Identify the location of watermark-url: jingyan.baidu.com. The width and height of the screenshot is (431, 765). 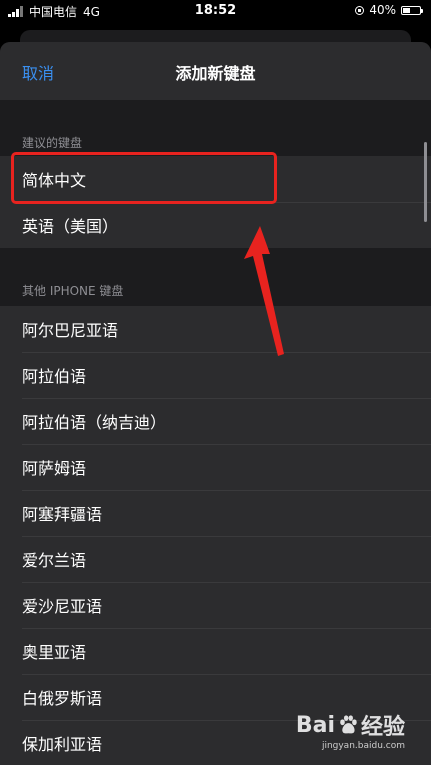
(363, 746).